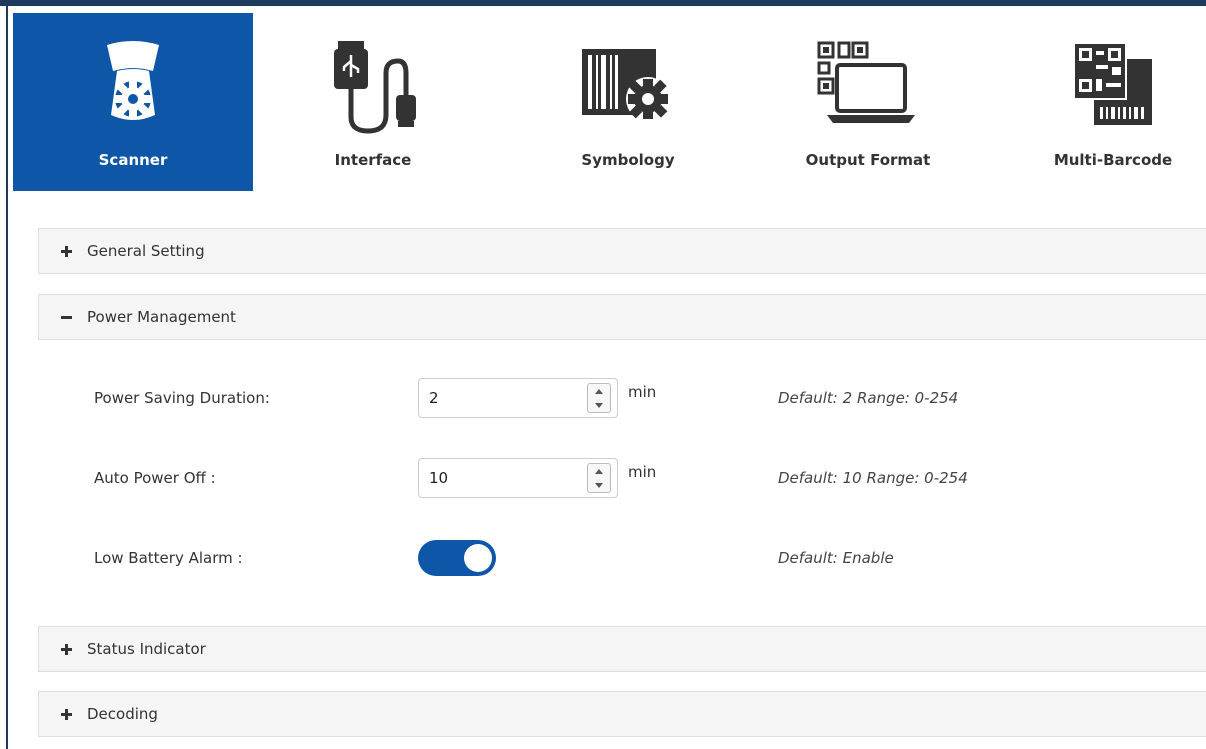 The width and height of the screenshot is (1206, 749). What do you see at coordinates (868, 87) in the screenshot?
I see `laptop-qr-icon` at bounding box center [868, 87].